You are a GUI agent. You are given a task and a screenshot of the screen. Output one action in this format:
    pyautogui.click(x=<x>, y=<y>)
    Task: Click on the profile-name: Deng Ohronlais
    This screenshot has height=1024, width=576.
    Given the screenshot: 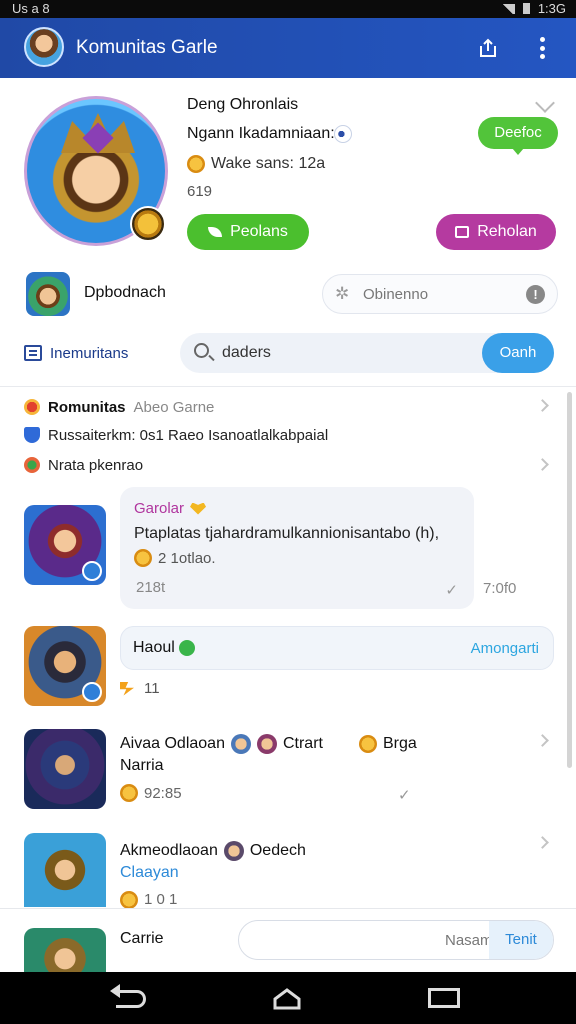 What is the action you would take?
    pyautogui.click(x=243, y=104)
    